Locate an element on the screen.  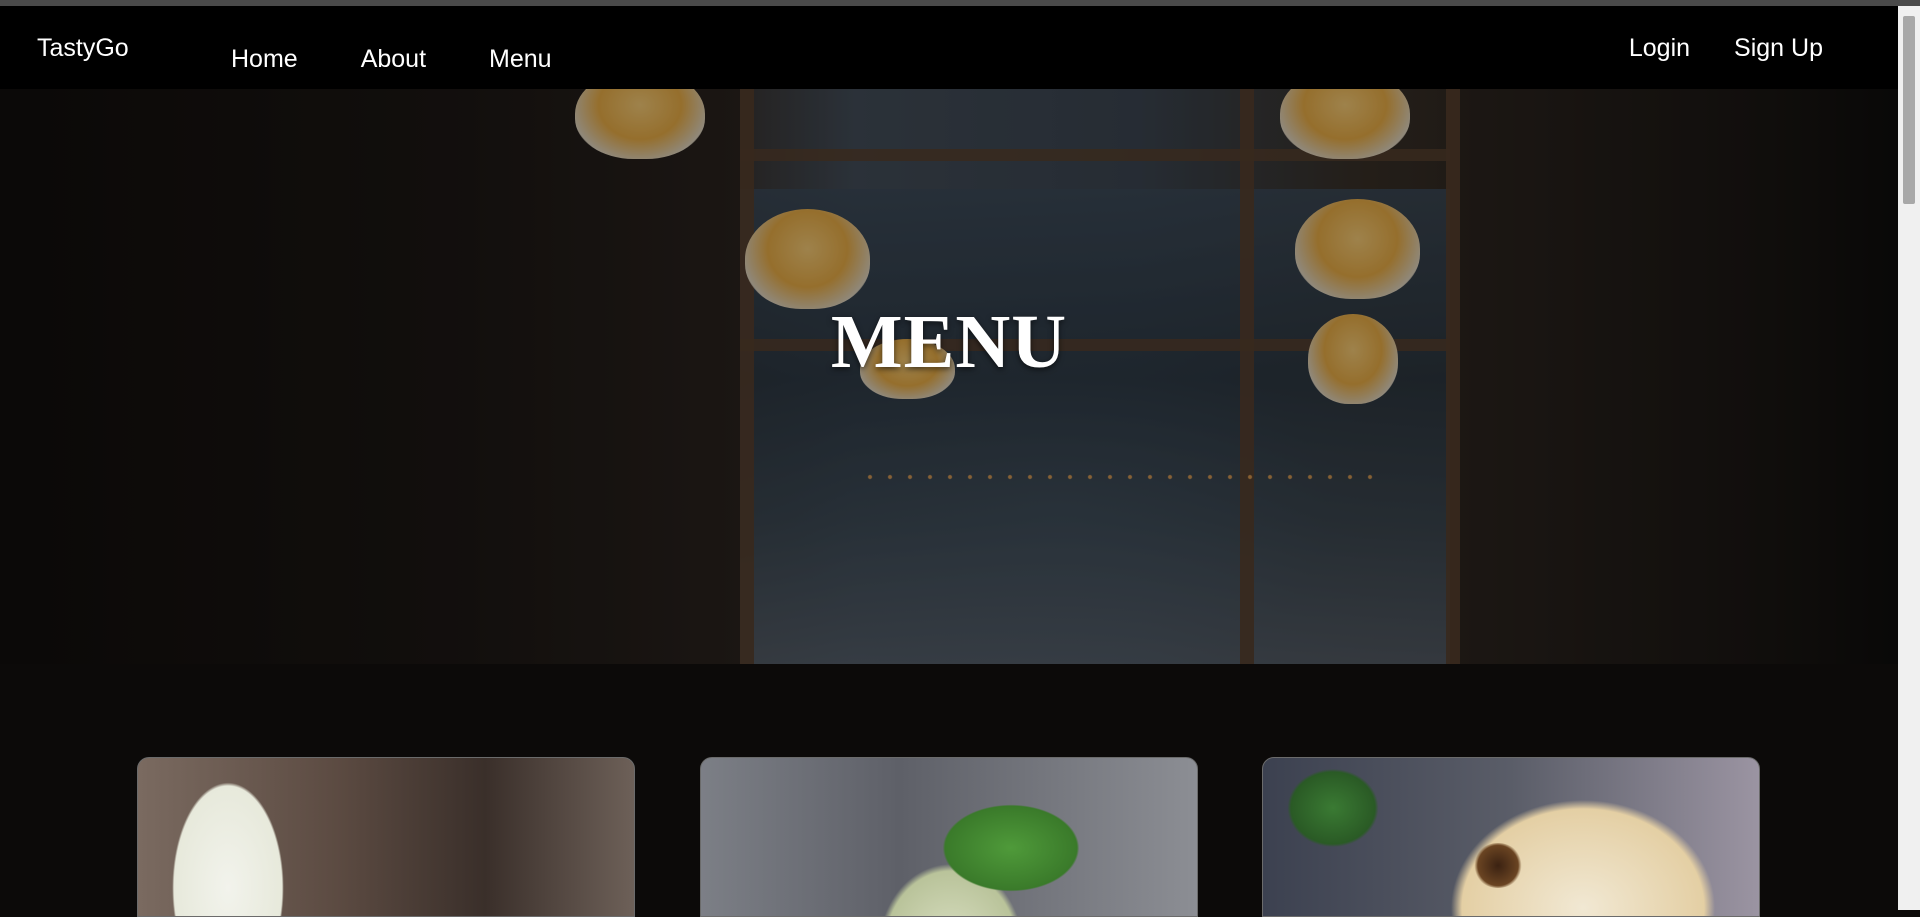
nav-about-link: About is located at coordinates (393, 59).